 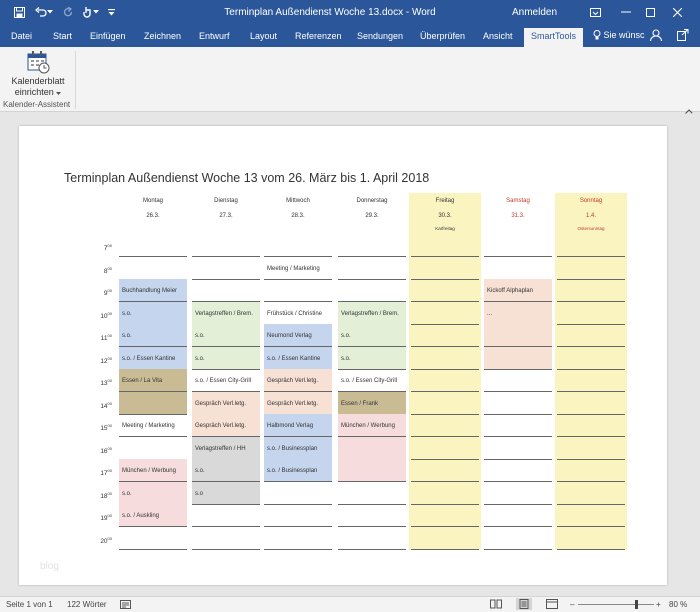 I want to click on tab-einfuegen: Einfügen, so click(x=108, y=36).